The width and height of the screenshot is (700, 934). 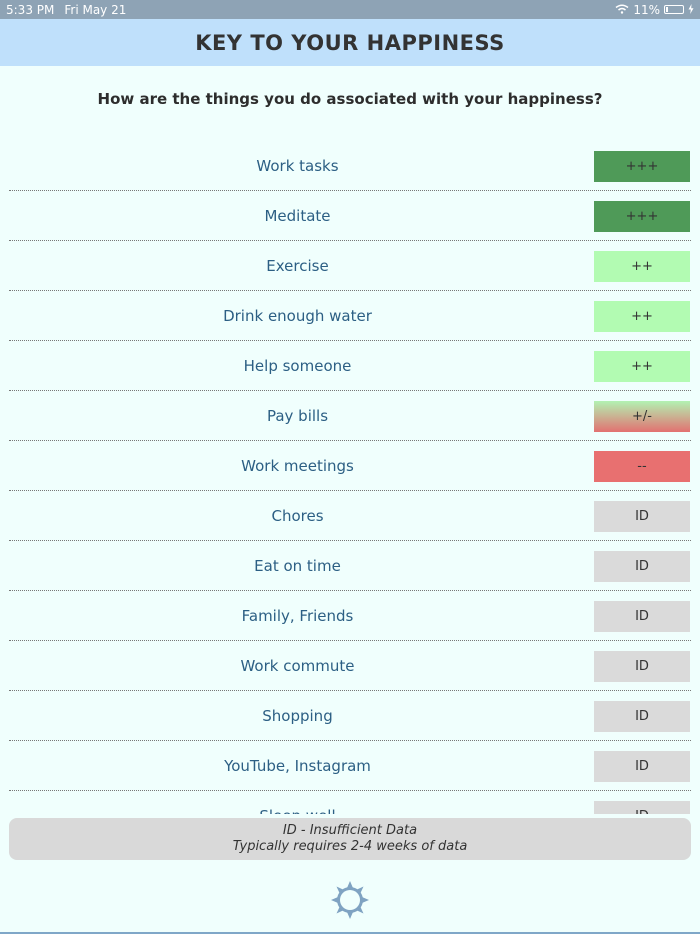 What do you see at coordinates (297, 265) in the screenshot?
I see `activity-label: Exercise` at bounding box center [297, 265].